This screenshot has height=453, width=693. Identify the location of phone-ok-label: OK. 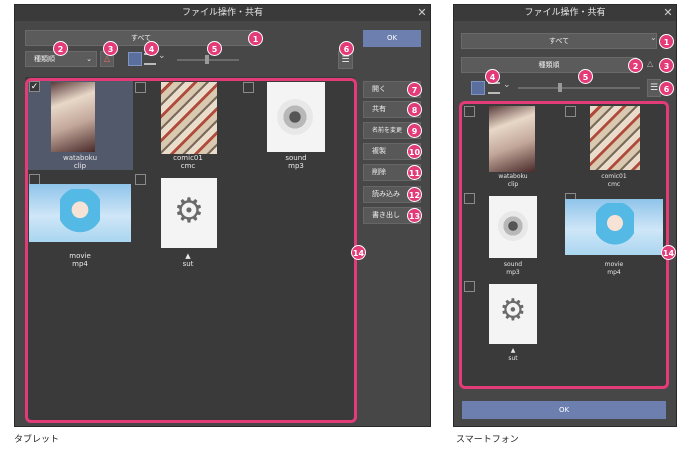
(564, 410).